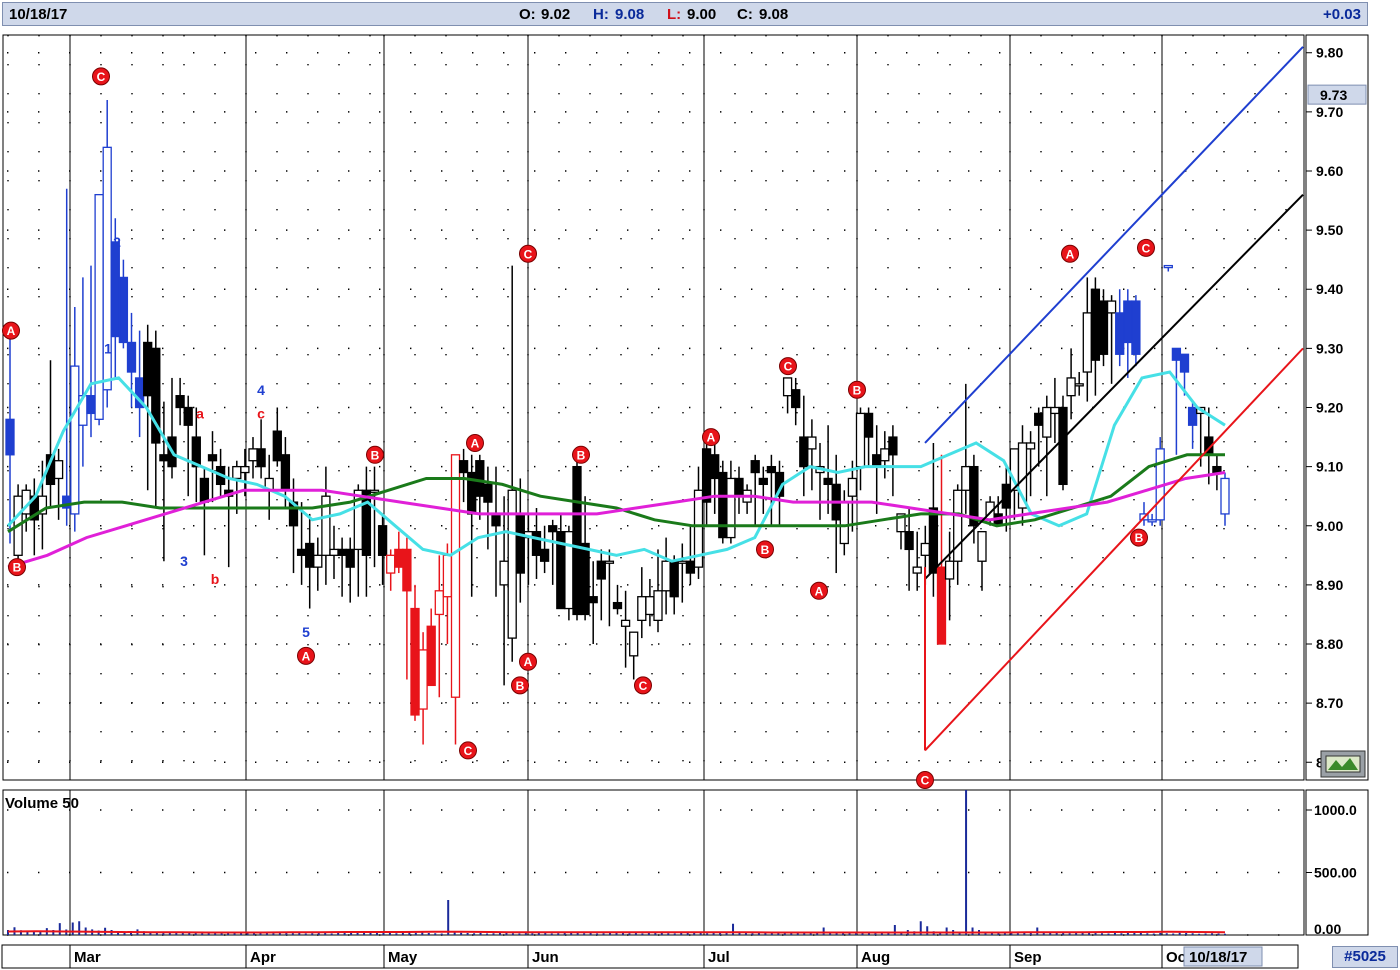 The image size is (1400, 970). What do you see at coordinates (261, 413) in the screenshot?
I see `wave-label-c: c` at bounding box center [261, 413].